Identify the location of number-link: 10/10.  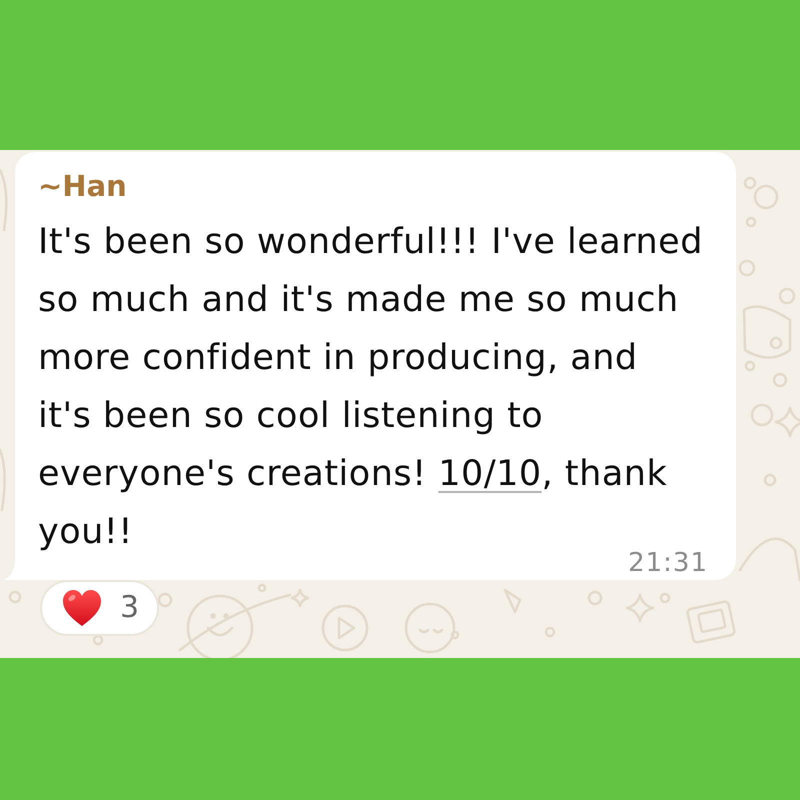
(490, 474).